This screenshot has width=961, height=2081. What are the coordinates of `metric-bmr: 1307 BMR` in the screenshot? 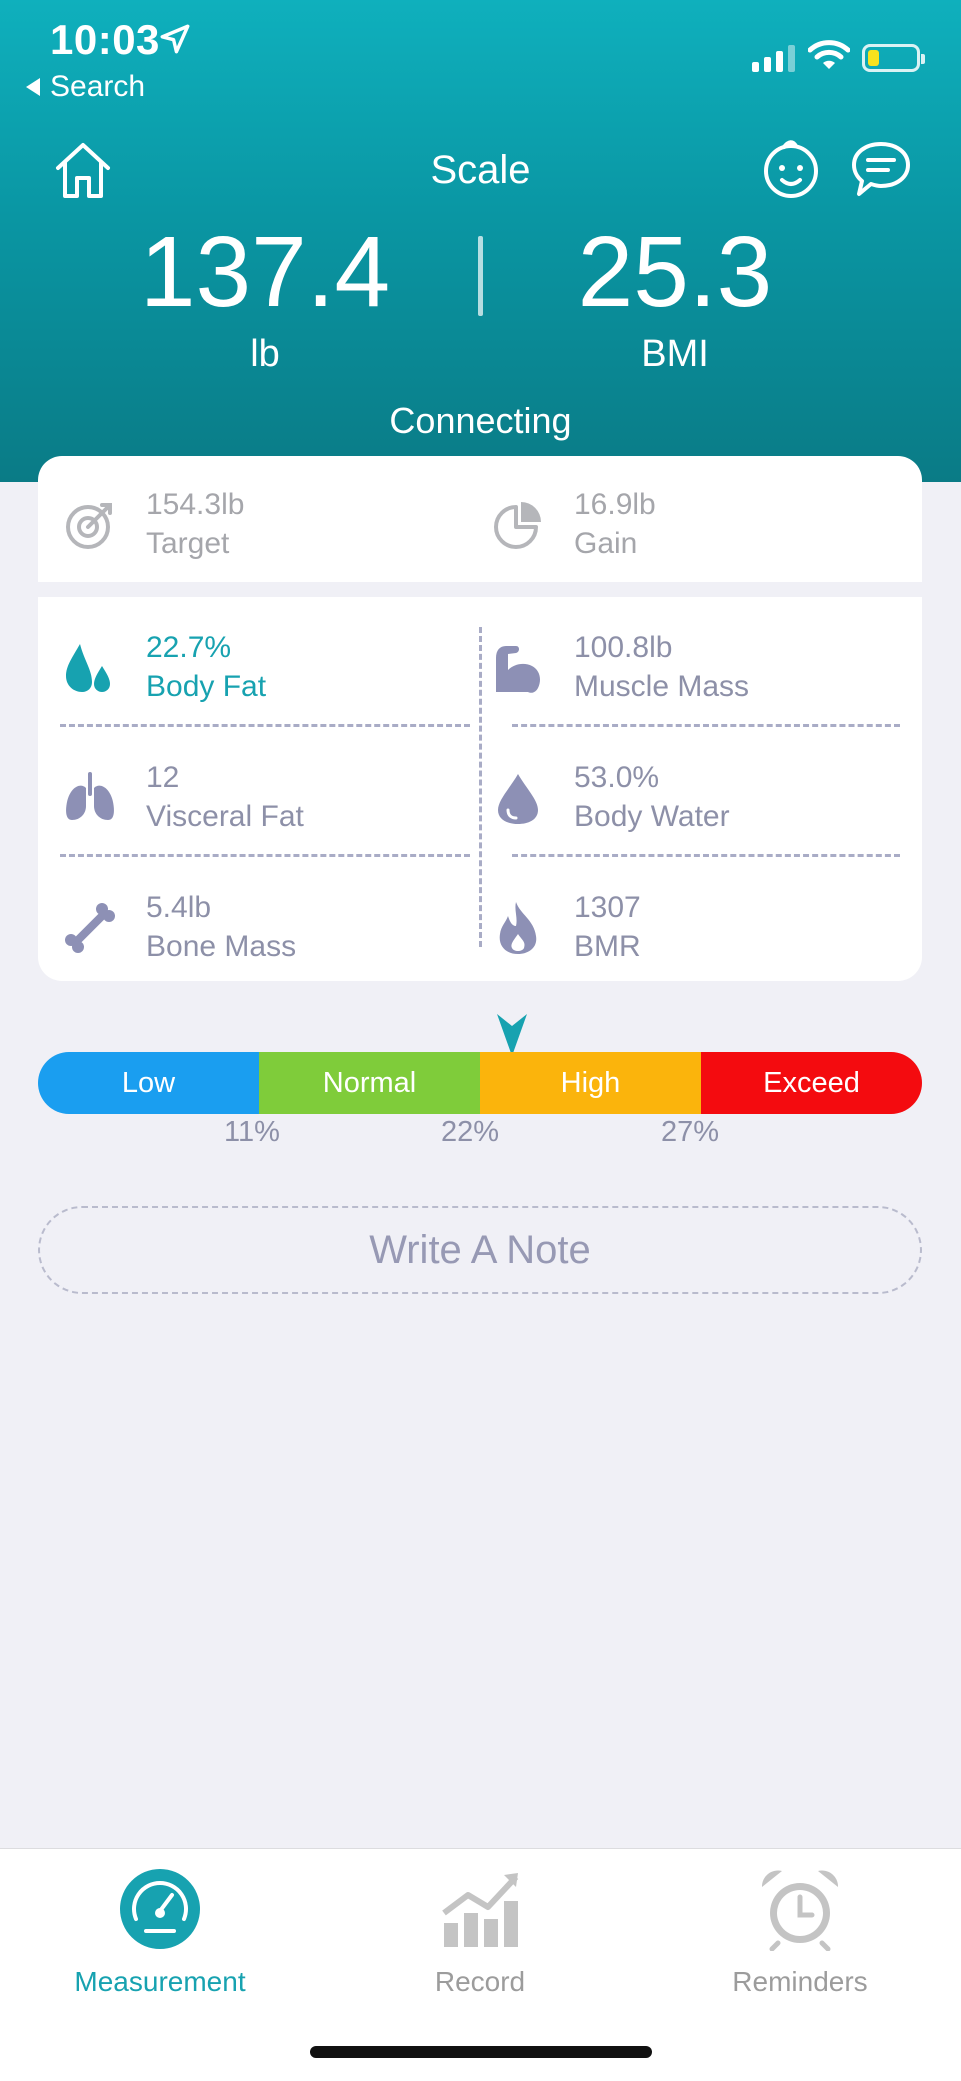 It's located at (565, 928).